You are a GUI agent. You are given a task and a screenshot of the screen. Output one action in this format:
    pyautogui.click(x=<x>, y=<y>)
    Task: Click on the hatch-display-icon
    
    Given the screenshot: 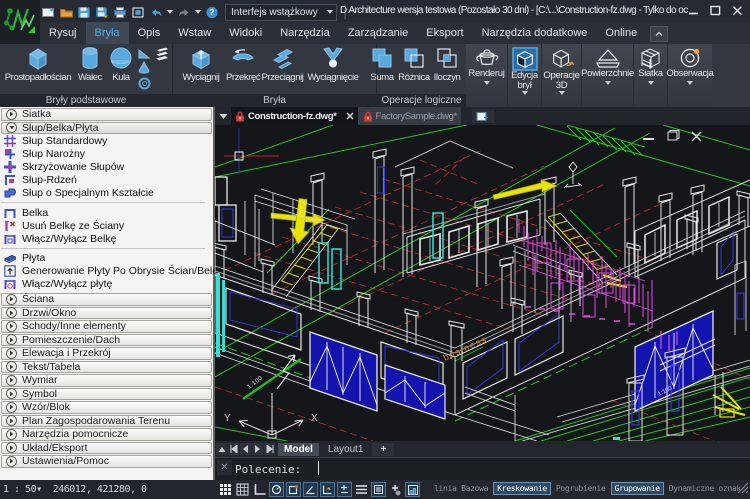 What is the action you would take?
    pyautogui.click(x=378, y=489)
    